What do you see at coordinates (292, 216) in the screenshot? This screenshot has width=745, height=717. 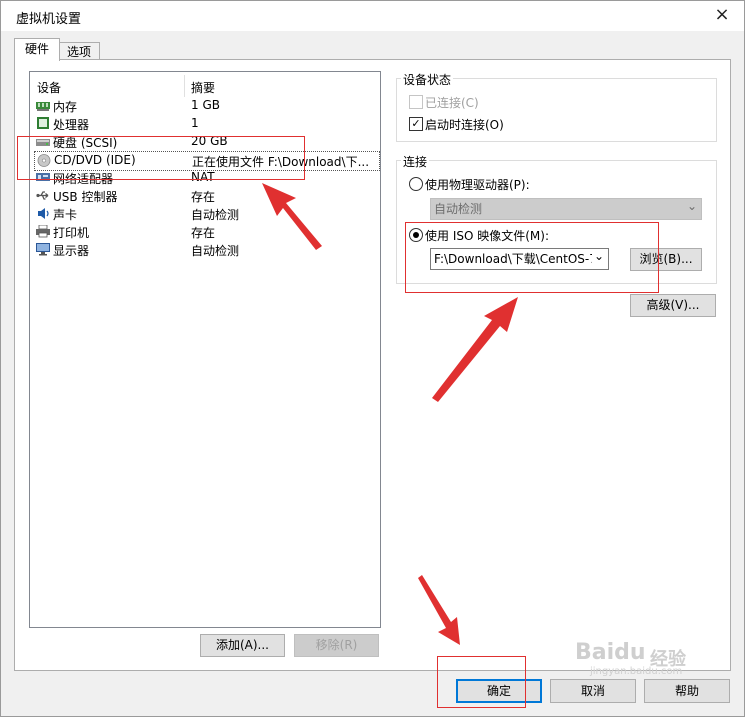 I see `arrow-to-cd-dvd-icon` at bounding box center [292, 216].